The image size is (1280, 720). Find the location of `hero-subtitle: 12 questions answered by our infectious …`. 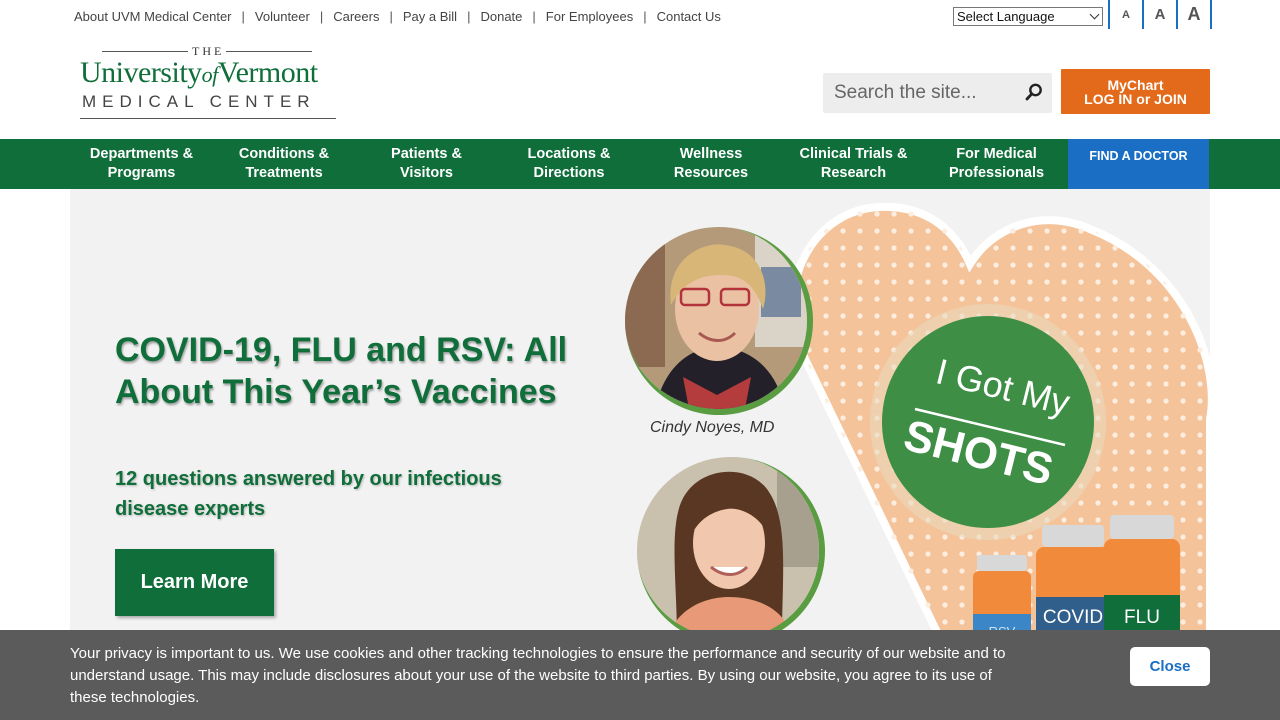

hero-subtitle: 12 questions answered by our infectious … is located at coordinates (308, 494).